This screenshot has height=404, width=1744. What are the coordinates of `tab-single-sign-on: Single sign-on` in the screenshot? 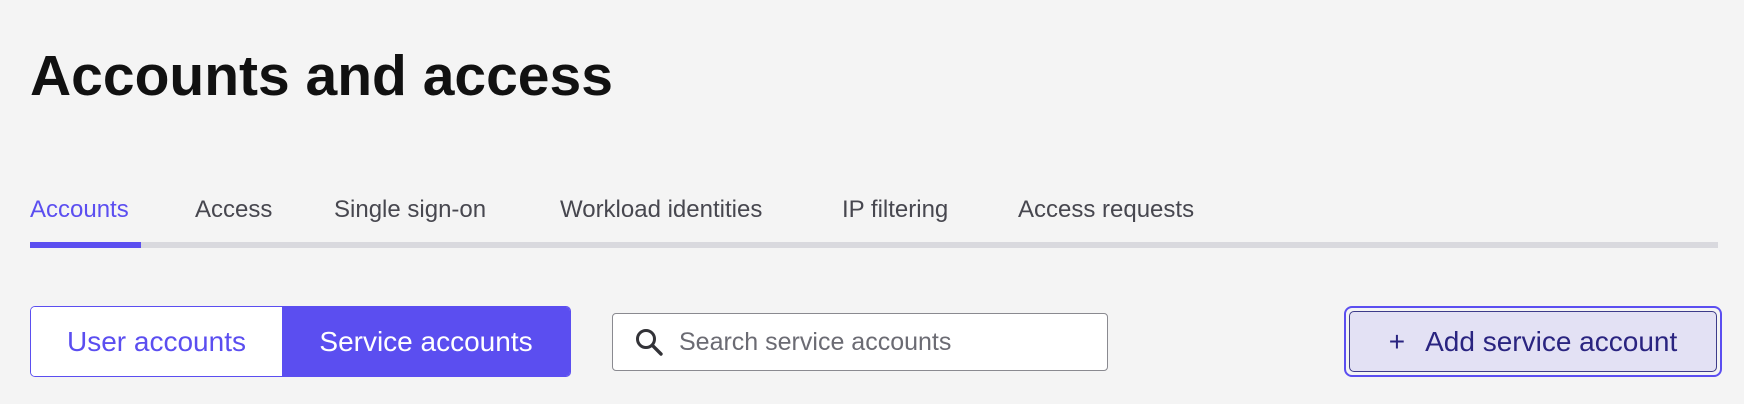 It's located at (410, 210).